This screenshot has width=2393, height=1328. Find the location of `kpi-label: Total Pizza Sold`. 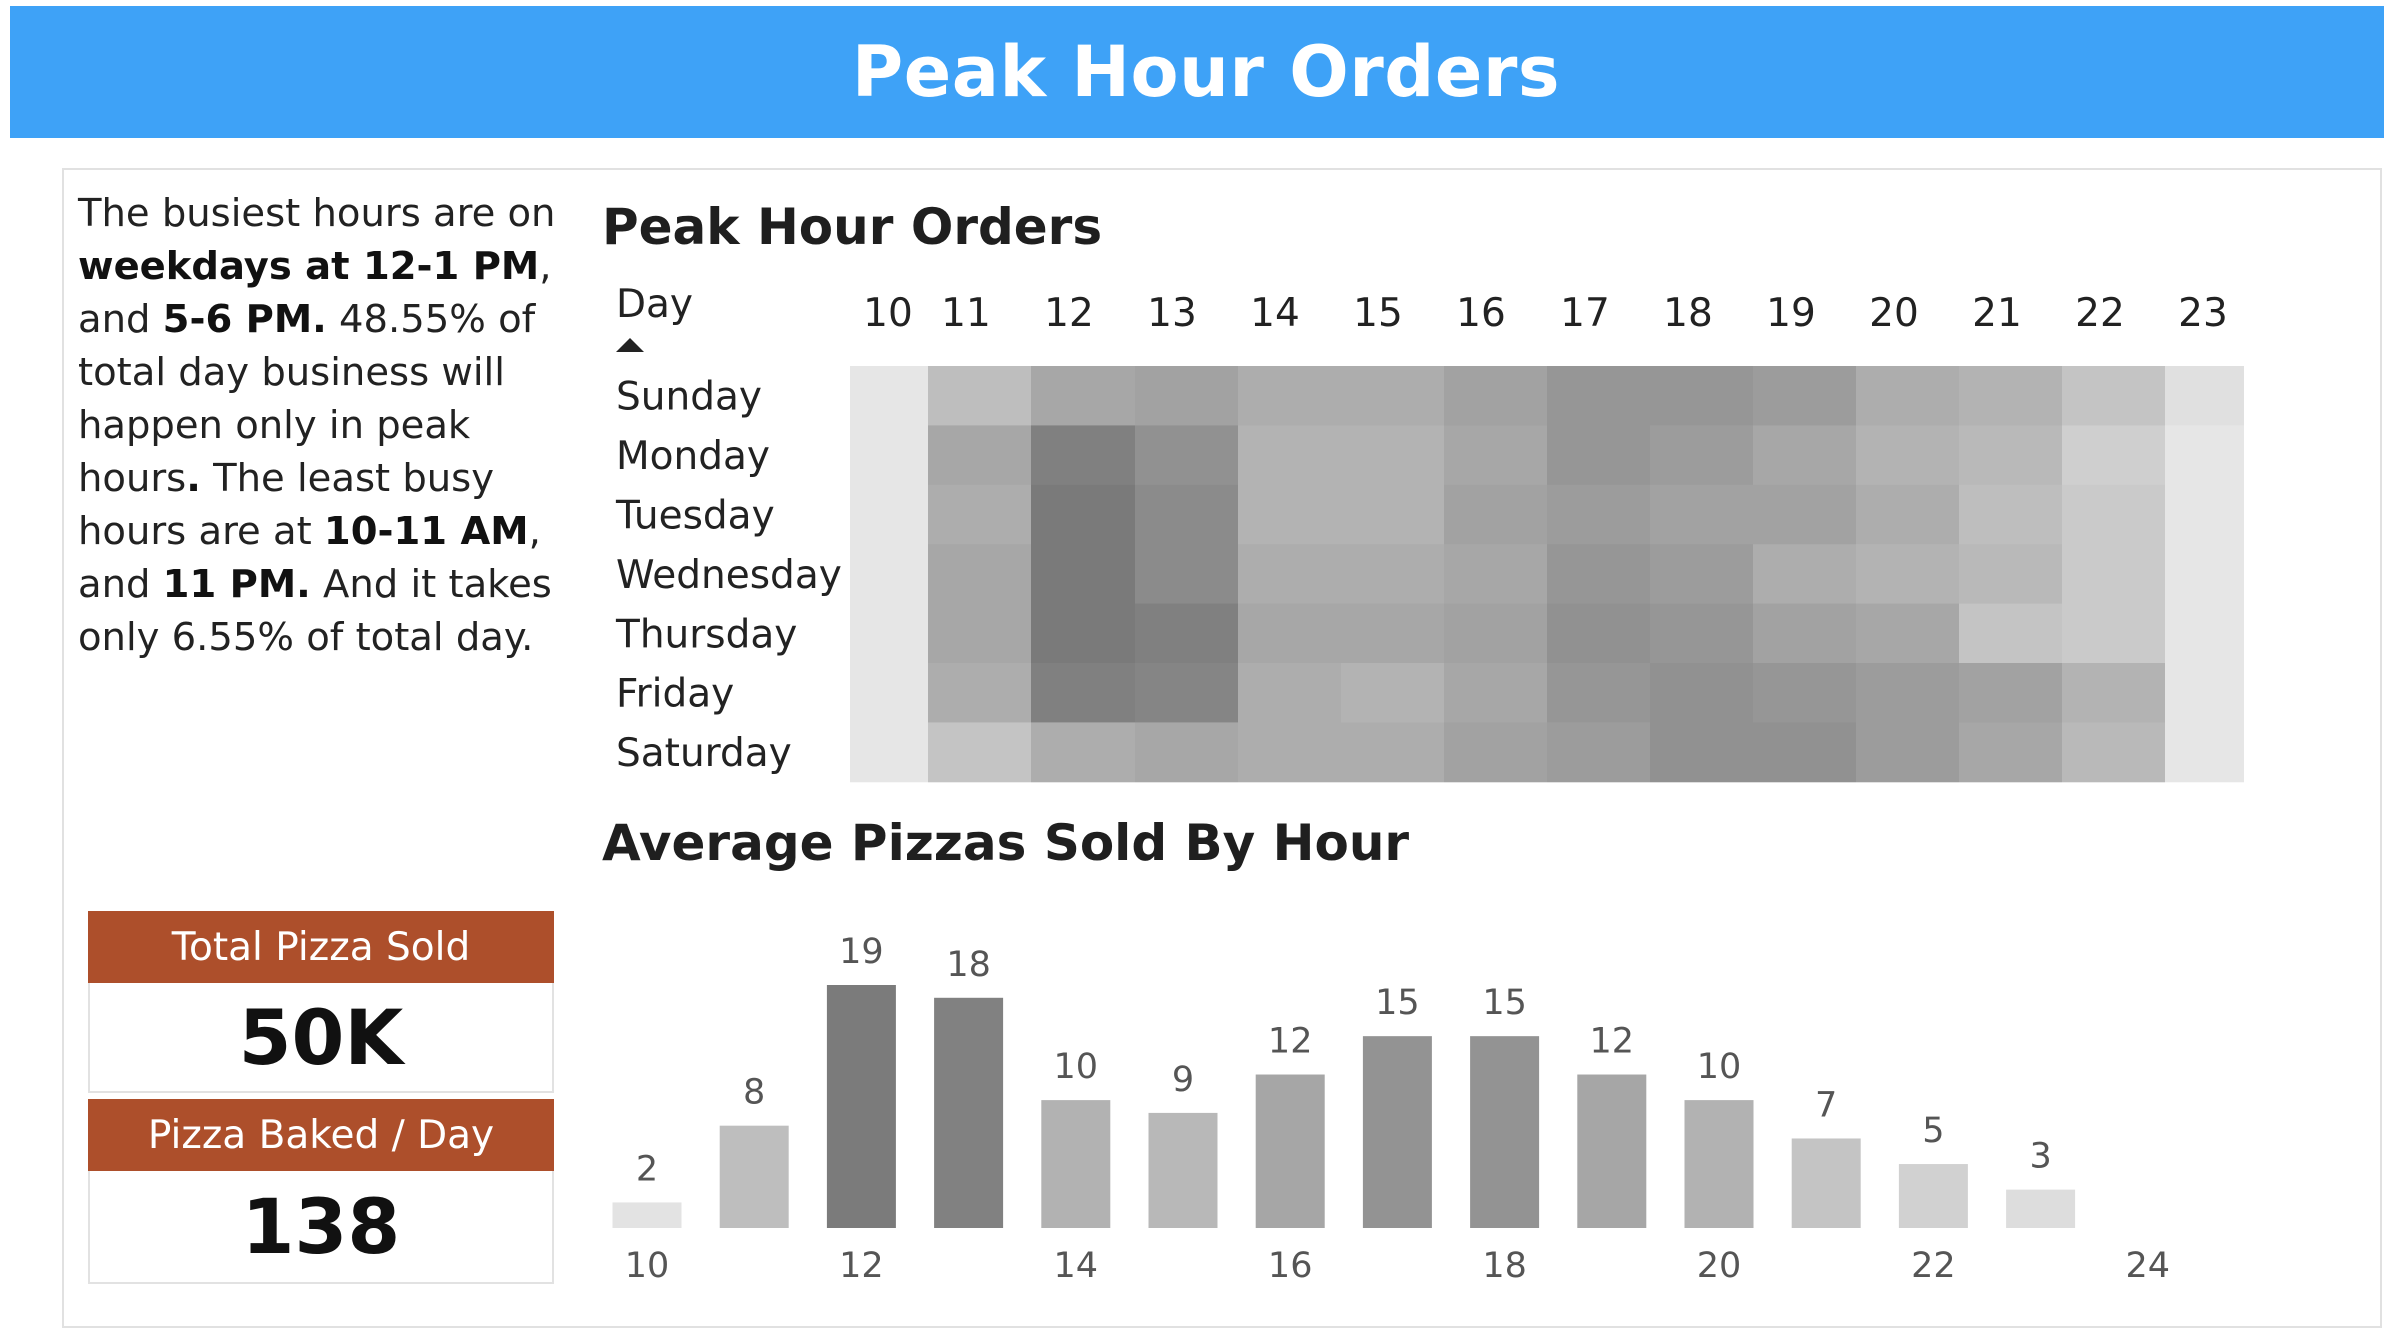

kpi-label: Total Pizza Sold is located at coordinates (321, 947).